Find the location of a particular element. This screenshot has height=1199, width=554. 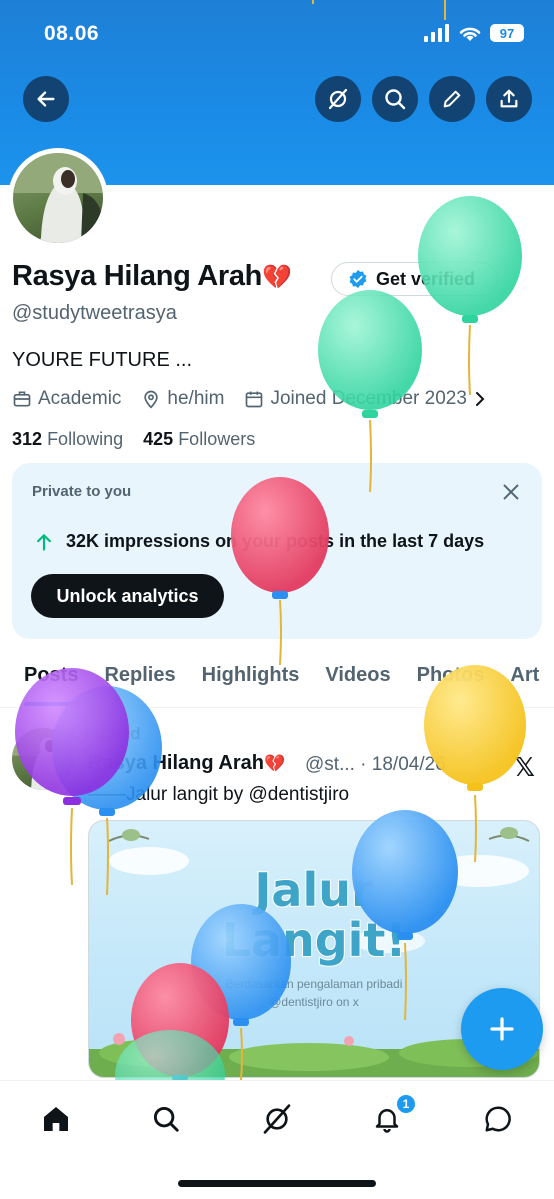

meta-pronouns: he/him is located at coordinates (182, 399).